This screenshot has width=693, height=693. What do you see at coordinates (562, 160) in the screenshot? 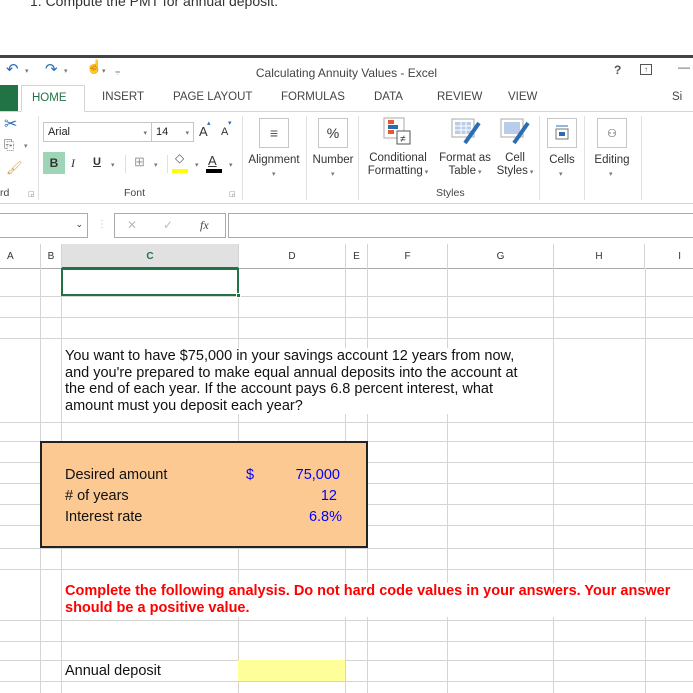
I see `cells-button: Cells` at bounding box center [562, 160].